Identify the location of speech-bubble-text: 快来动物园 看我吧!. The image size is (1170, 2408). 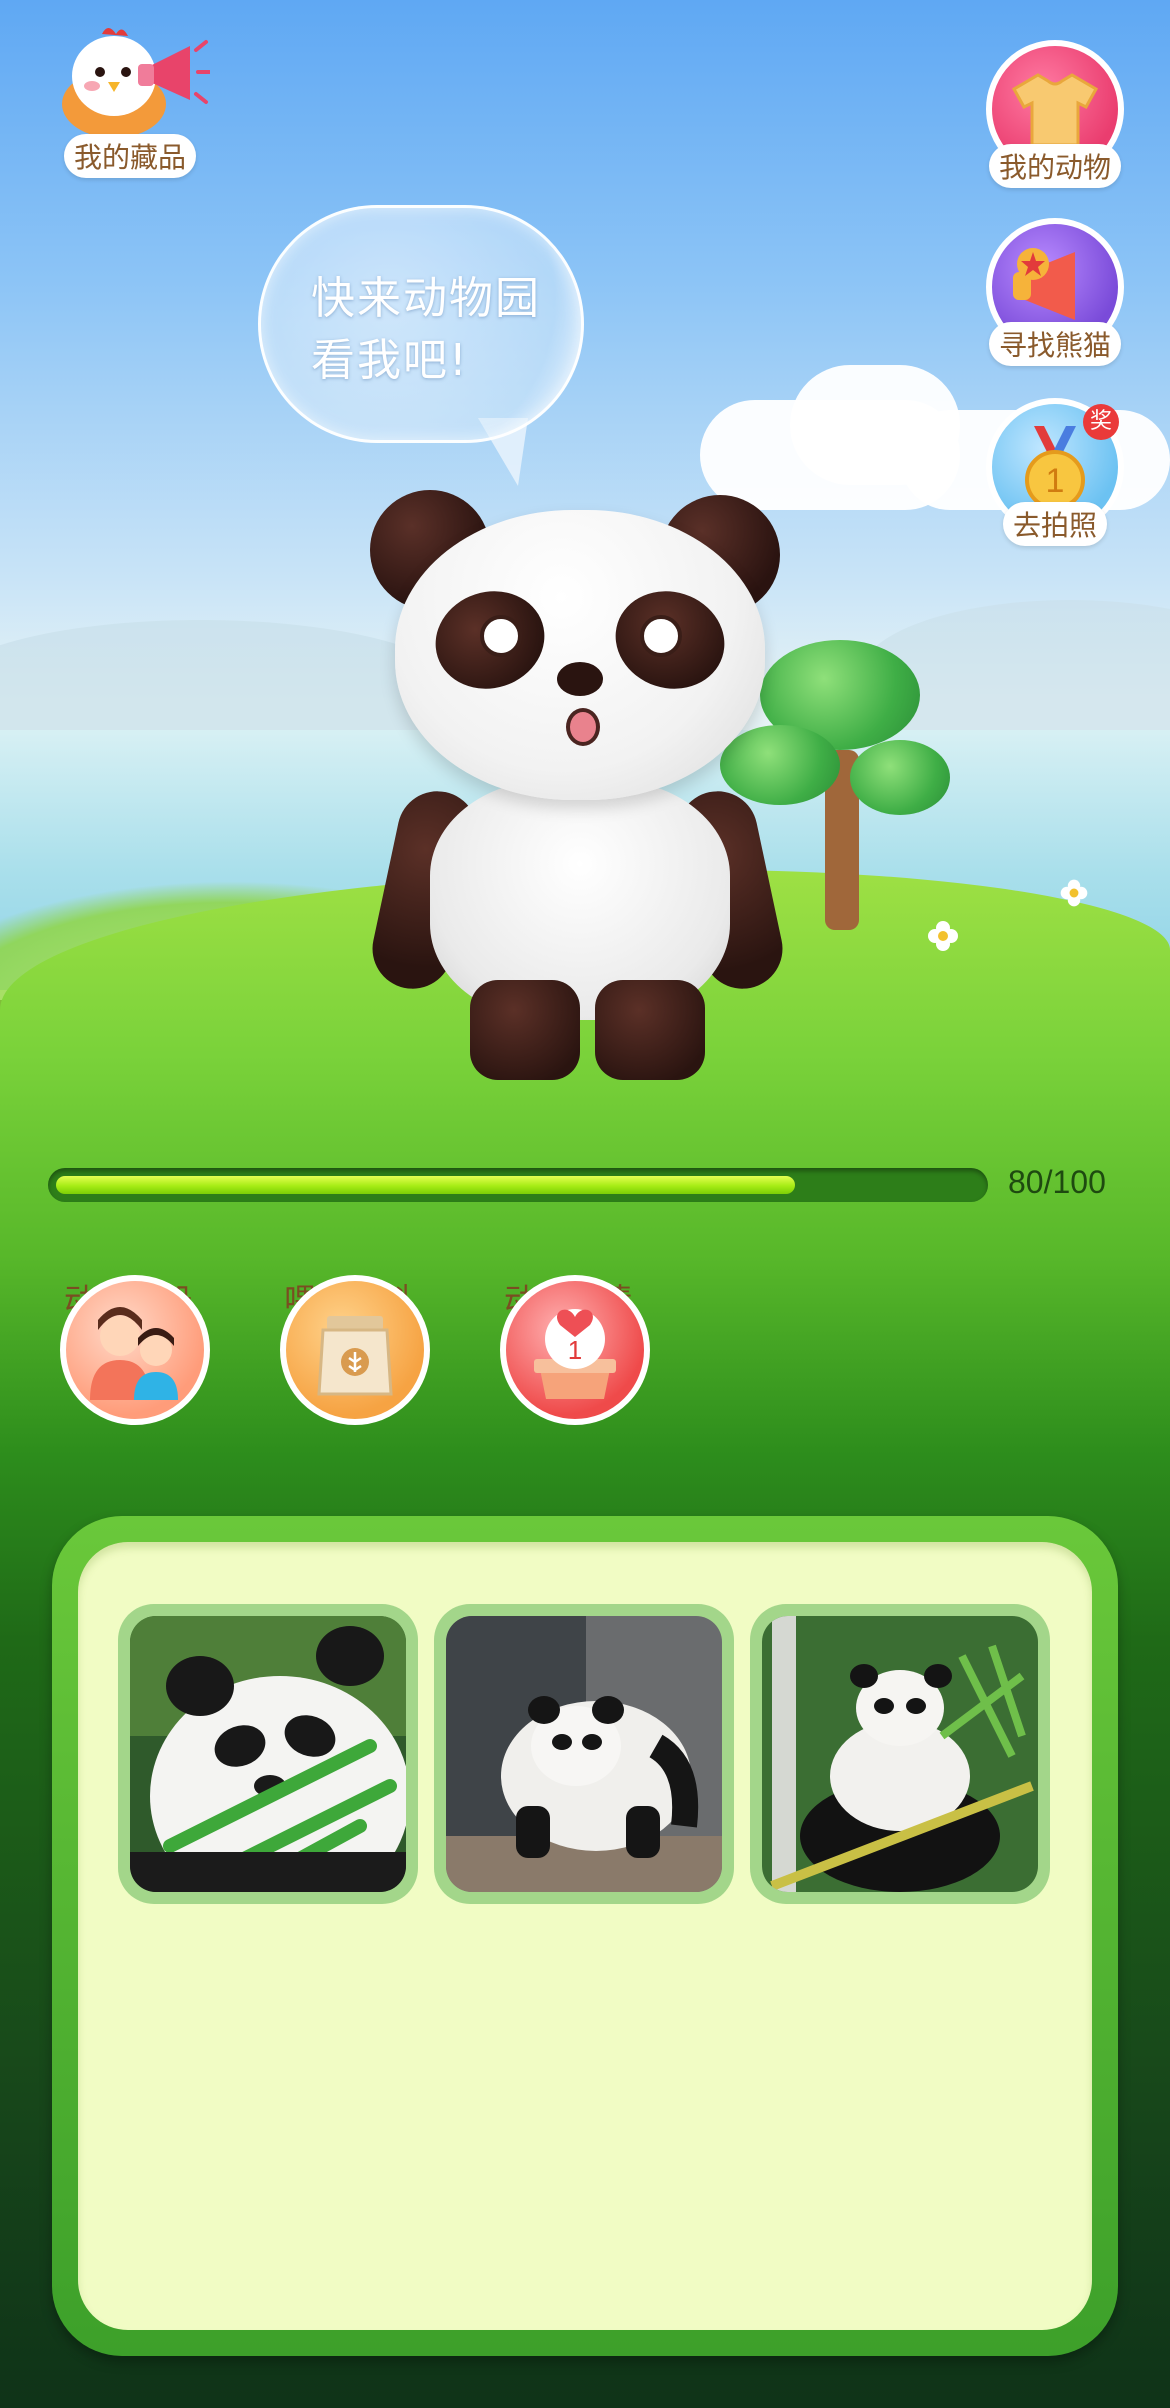
(426, 329).